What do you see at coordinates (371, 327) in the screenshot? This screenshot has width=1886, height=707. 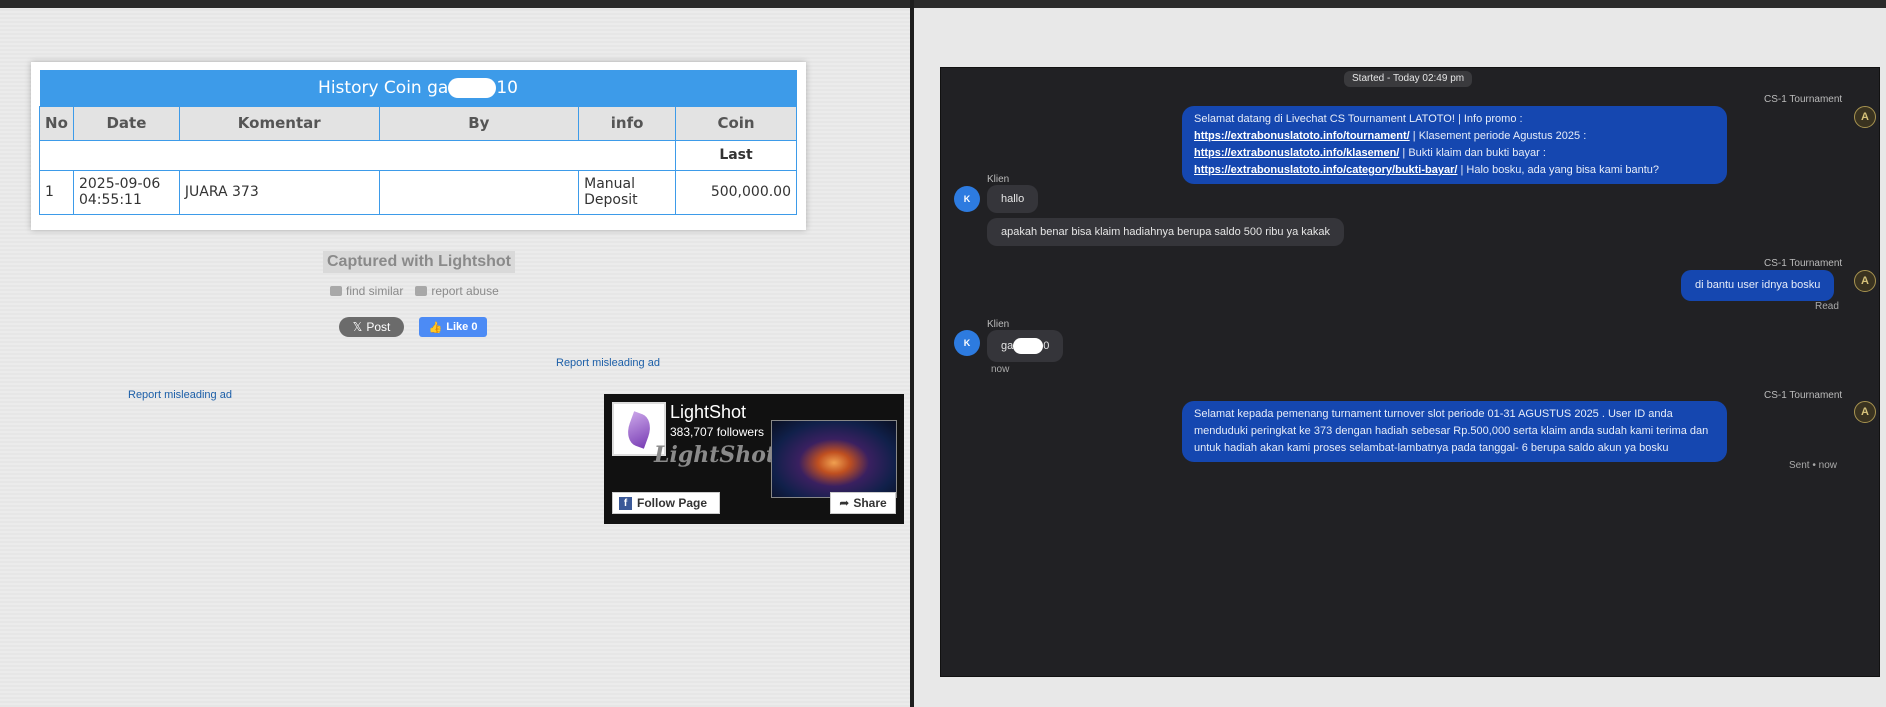 I see `x-post-button: 𝕏 Post` at bounding box center [371, 327].